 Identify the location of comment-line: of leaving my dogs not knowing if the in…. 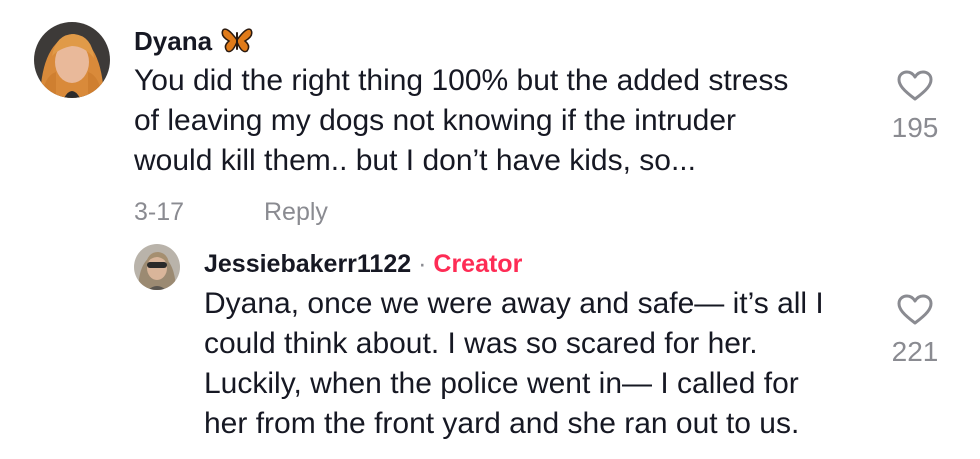
(435, 120).